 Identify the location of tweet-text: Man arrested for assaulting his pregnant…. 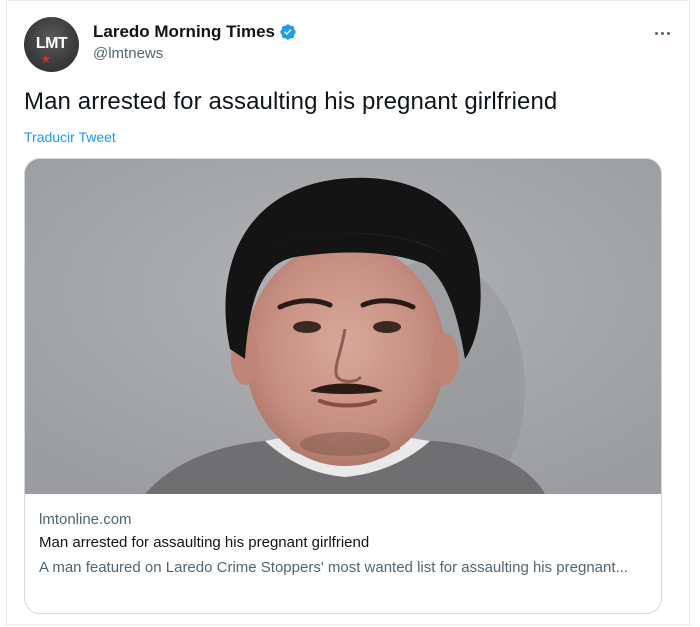
(291, 101).